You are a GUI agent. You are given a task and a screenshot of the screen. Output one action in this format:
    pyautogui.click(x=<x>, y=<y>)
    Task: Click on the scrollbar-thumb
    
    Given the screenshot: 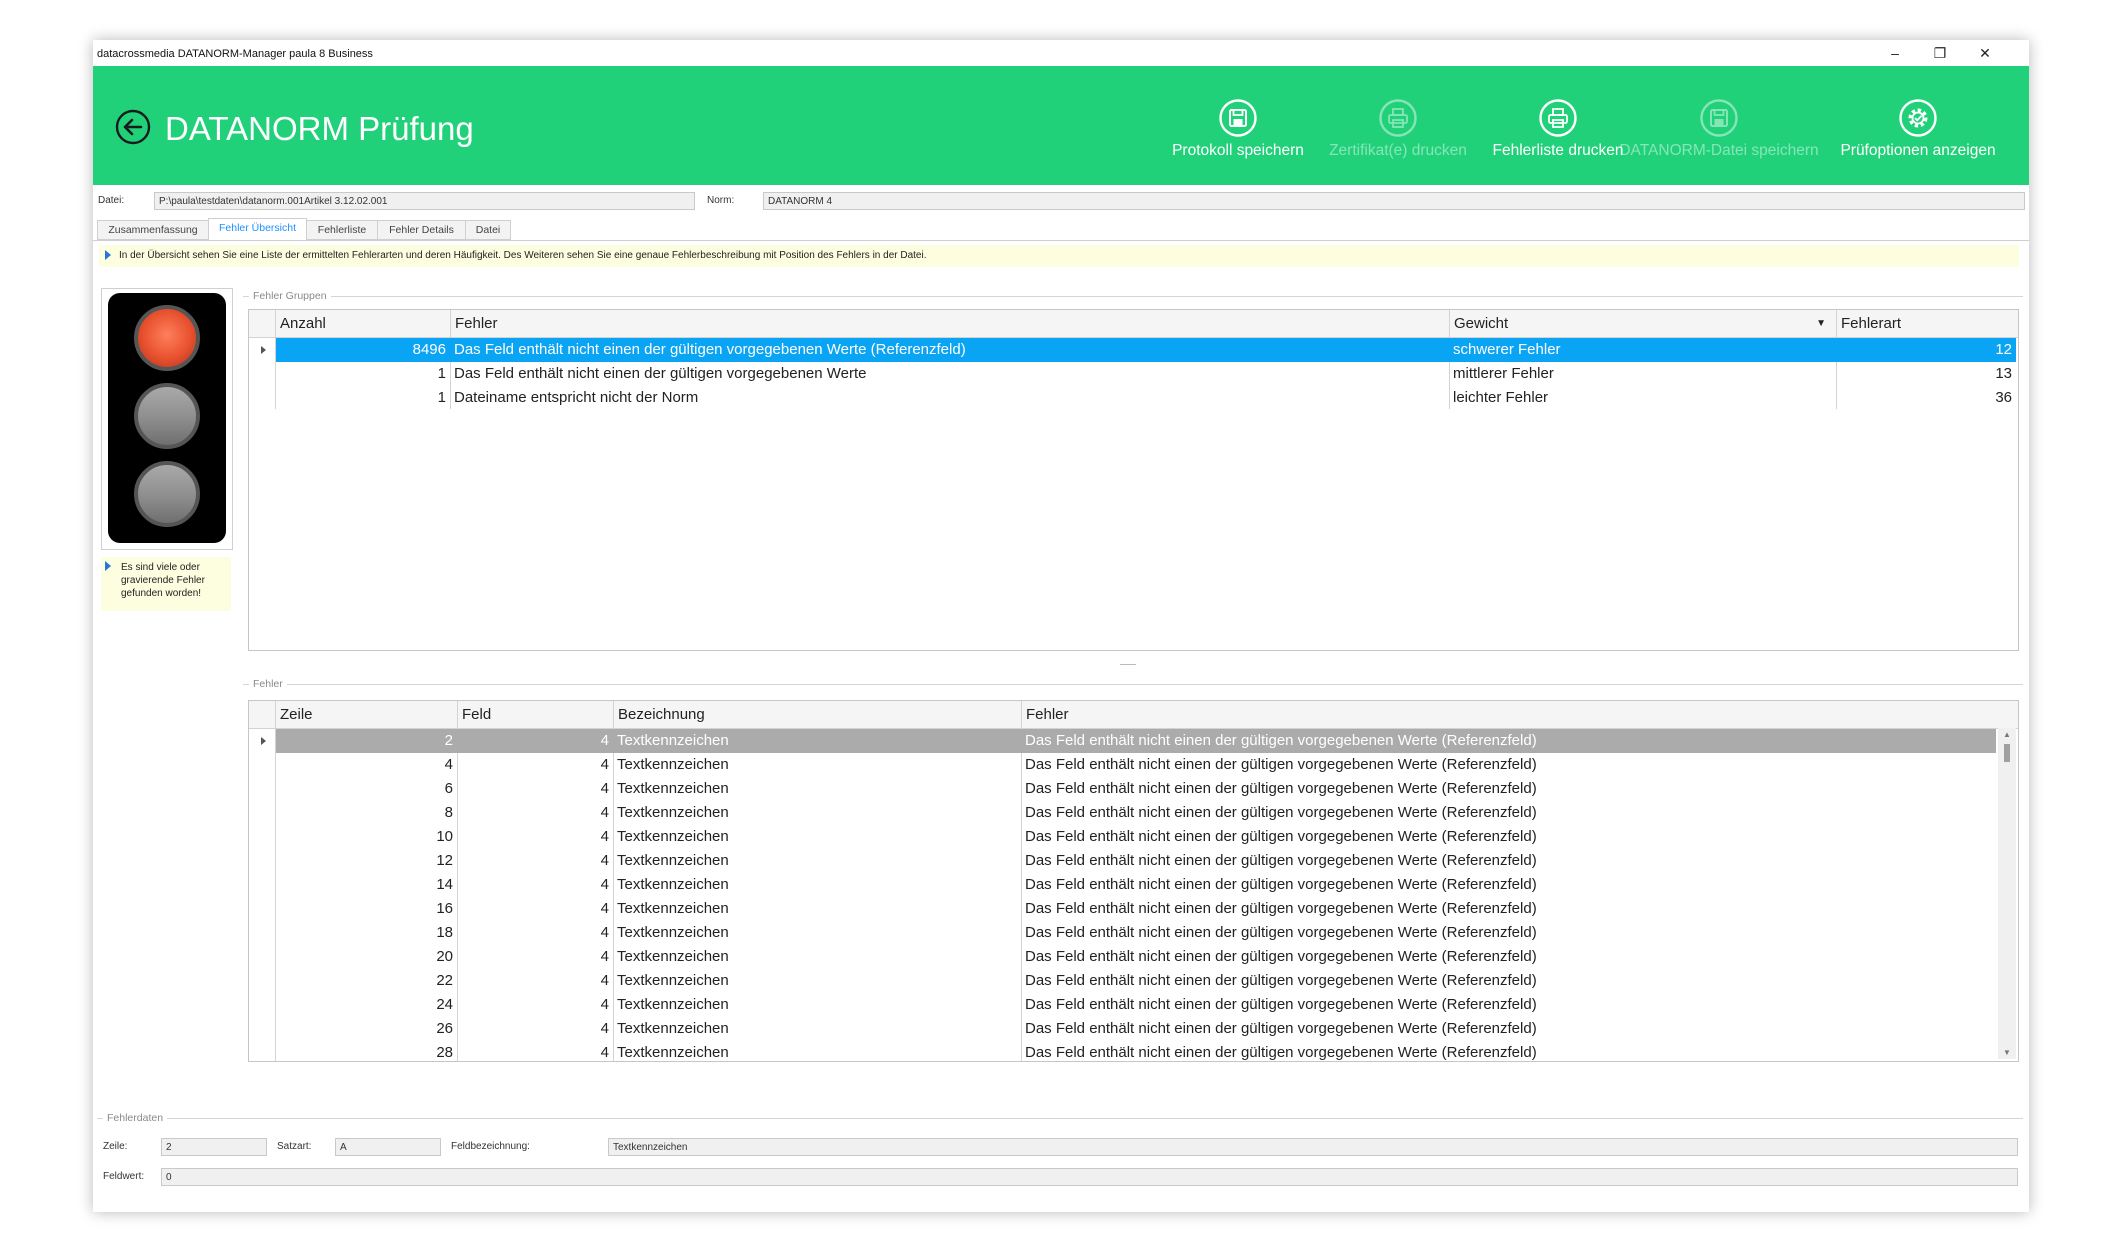 What is the action you would take?
    pyautogui.click(x=2007, y=753)
    